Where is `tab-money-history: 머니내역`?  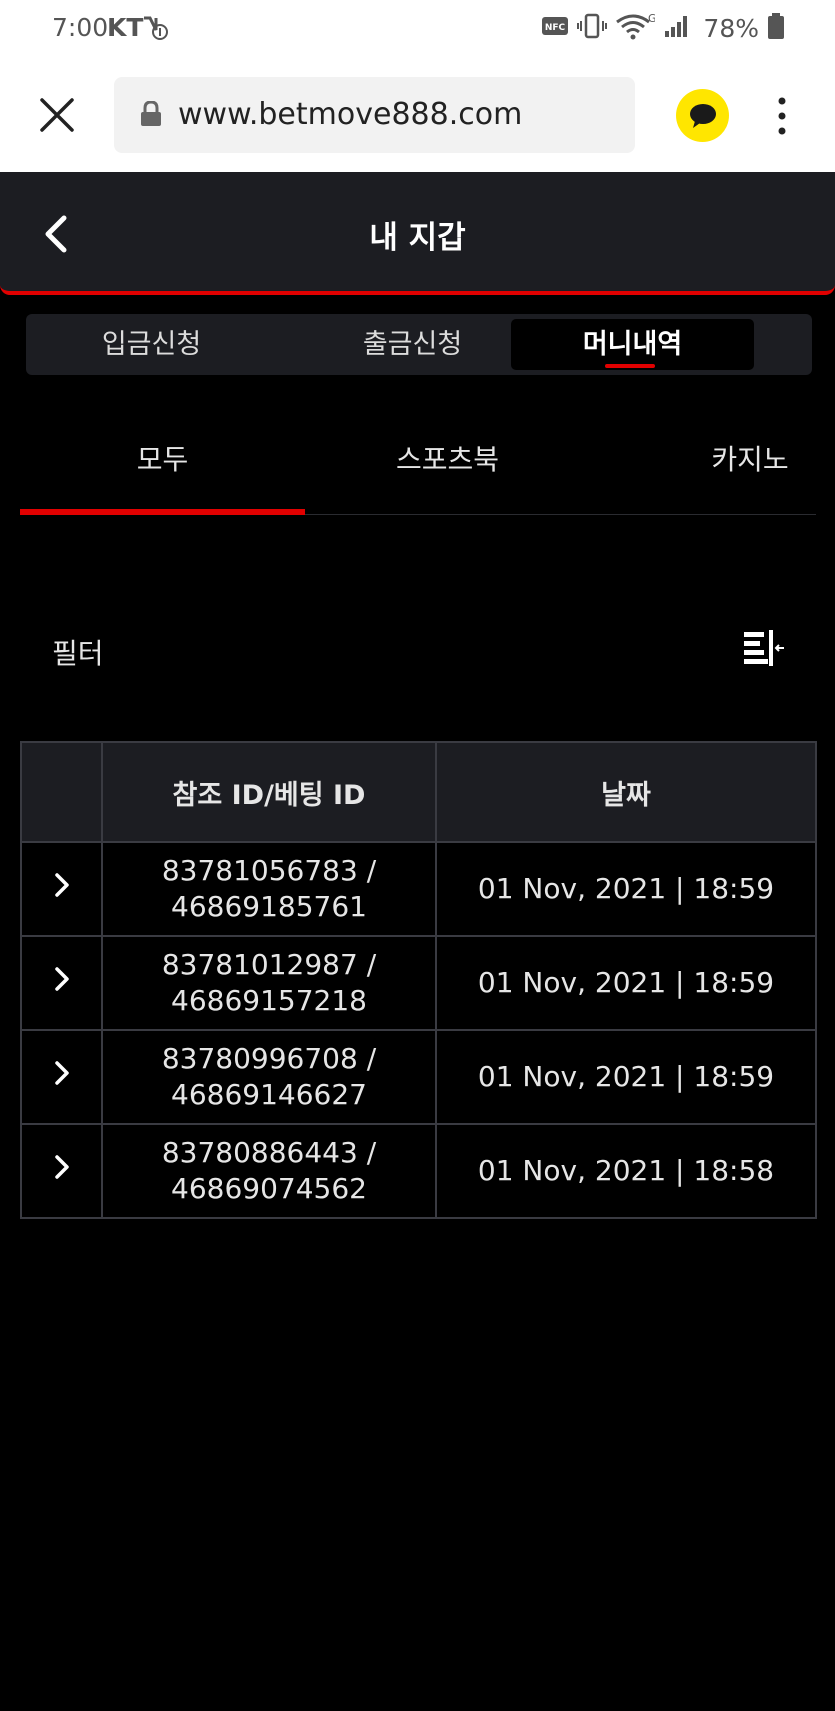 tab-money-history: 머니내역 is located at coordinates (632, 344).